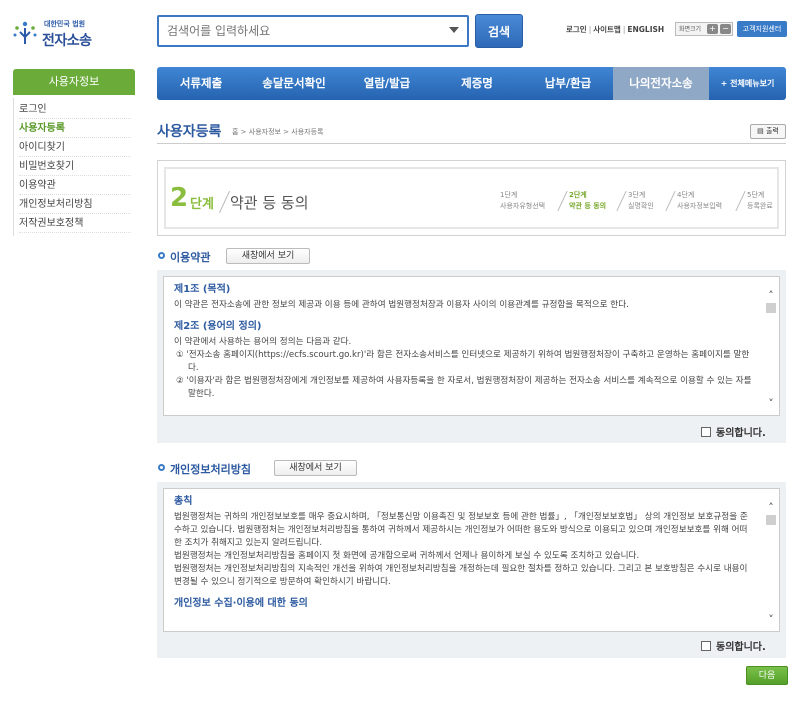  I want to click on privacy-section-1-title: 총칙, so click(183, 501).